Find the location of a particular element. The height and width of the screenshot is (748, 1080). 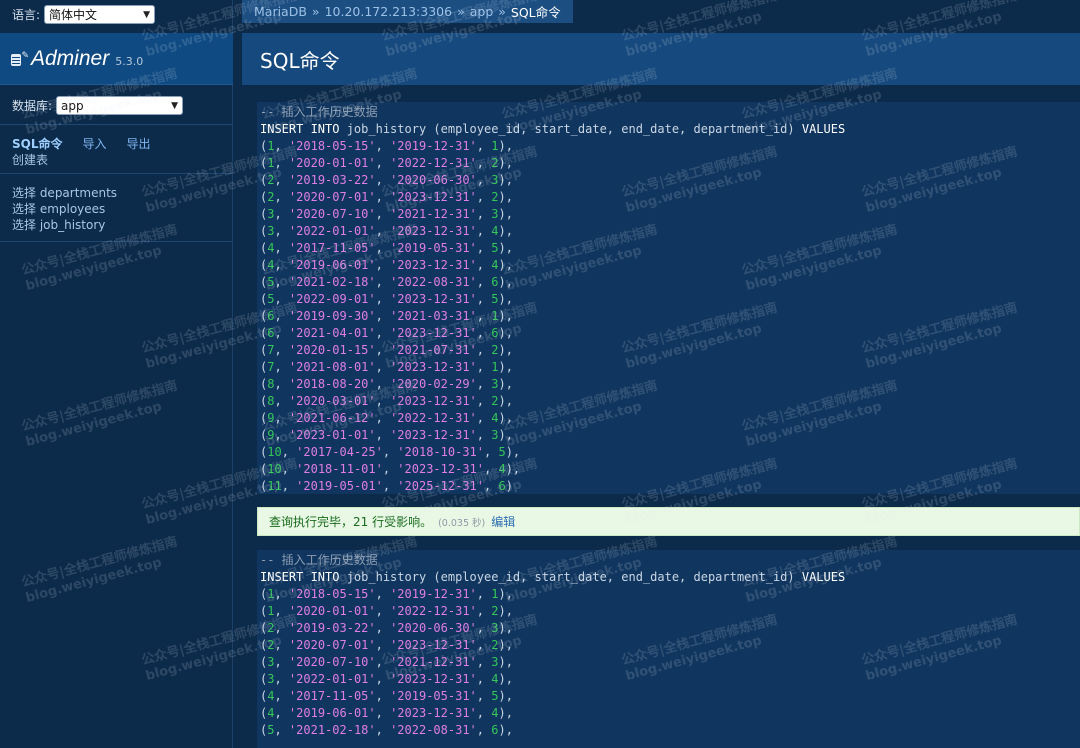

sql-values-row: (1, '2018-05-15', '2019-12-31', 1), is located at coordinates (668, 146).